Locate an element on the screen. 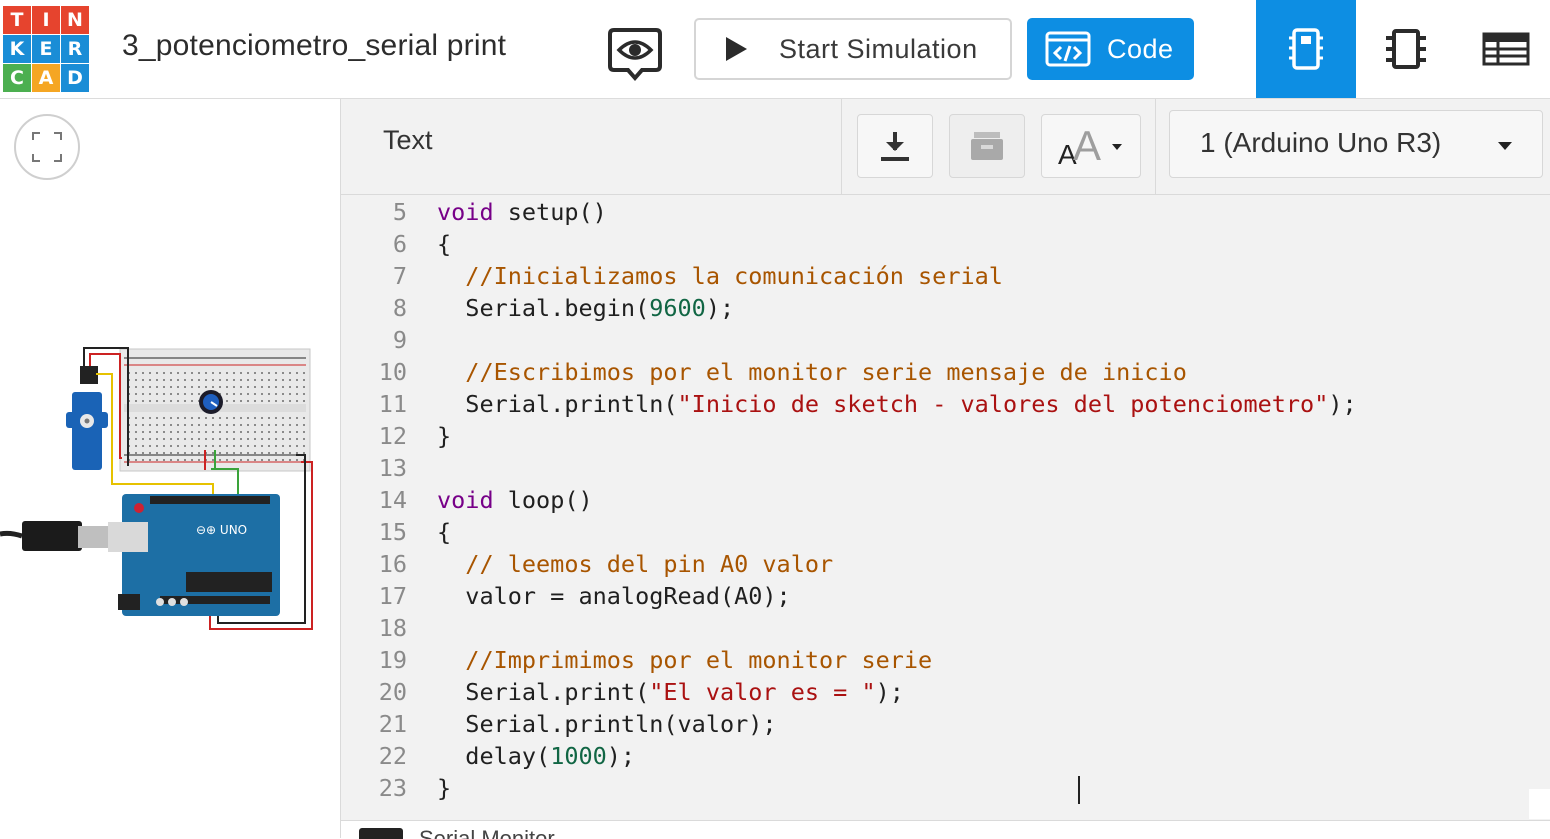 The height and width of the screenshot is (839, 1550). code-text: // leemos del pin A0 valor is located at coordinates (635, 564).